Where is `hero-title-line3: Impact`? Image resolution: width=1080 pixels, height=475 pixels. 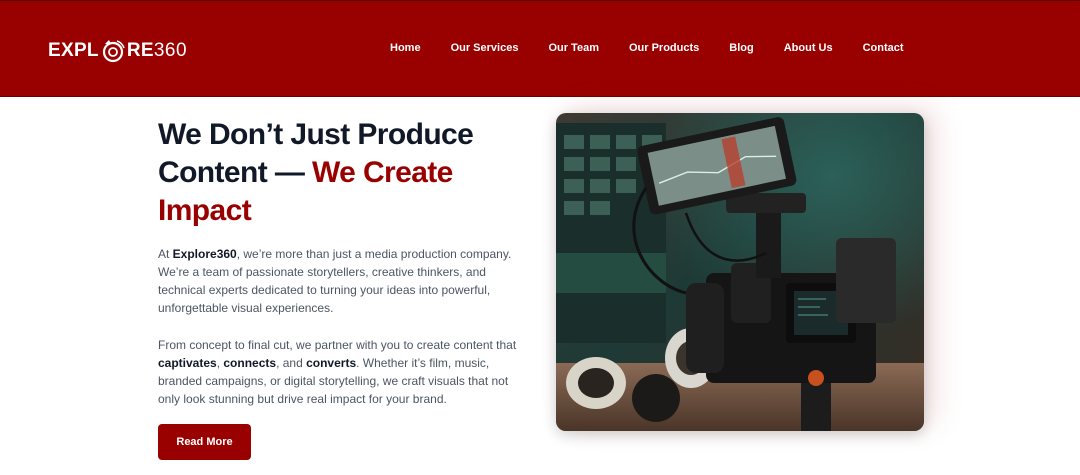 hero-title-line3: Impact is located at coordinates (205, 210).